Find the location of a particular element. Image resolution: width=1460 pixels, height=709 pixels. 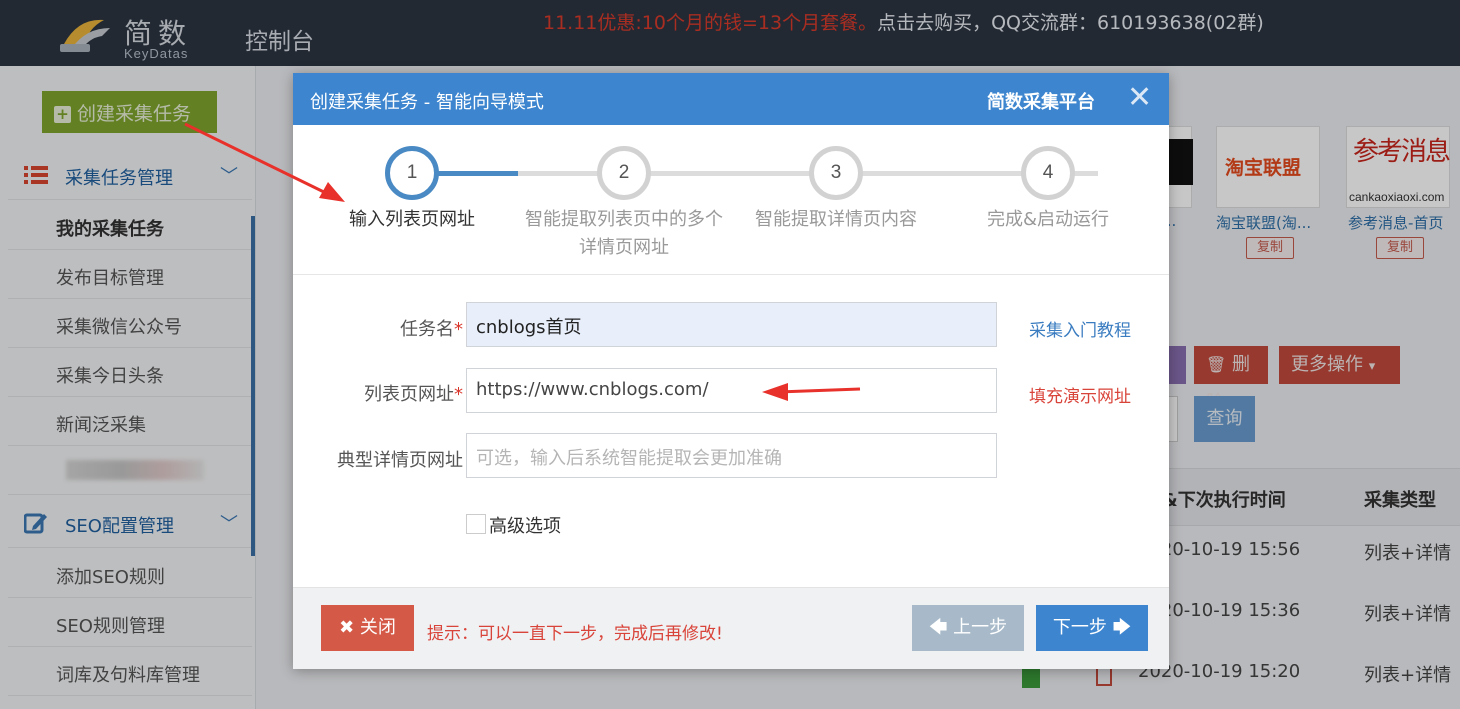

close-button-label: 关闭 is located at coordinates (377, 627).